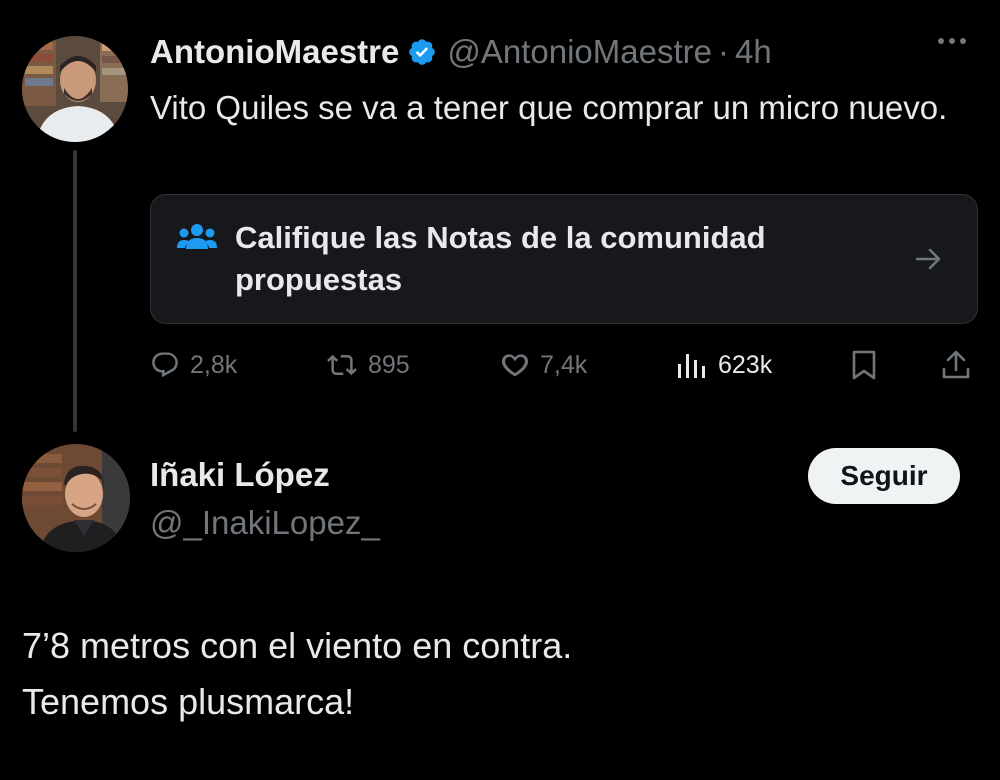  I want to click on verified-badge-icon, so click(422, 52).